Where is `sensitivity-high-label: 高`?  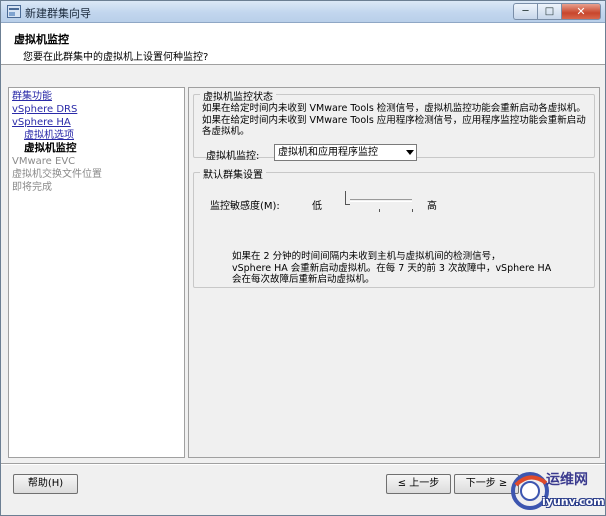 sensitivity-high-label: 高 is located at coordinates (432, 206).